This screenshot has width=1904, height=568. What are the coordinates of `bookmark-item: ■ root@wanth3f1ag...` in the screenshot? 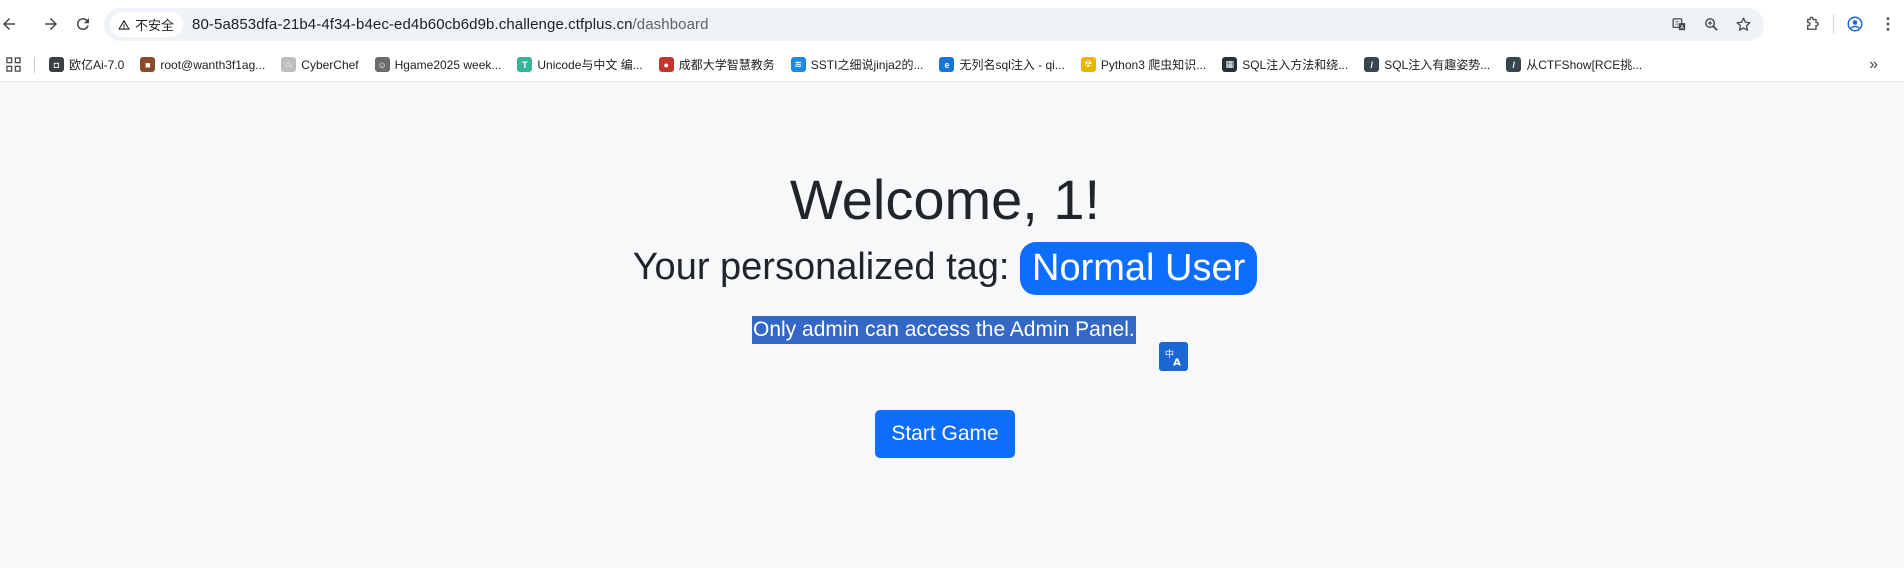 It's located at (204, 65).